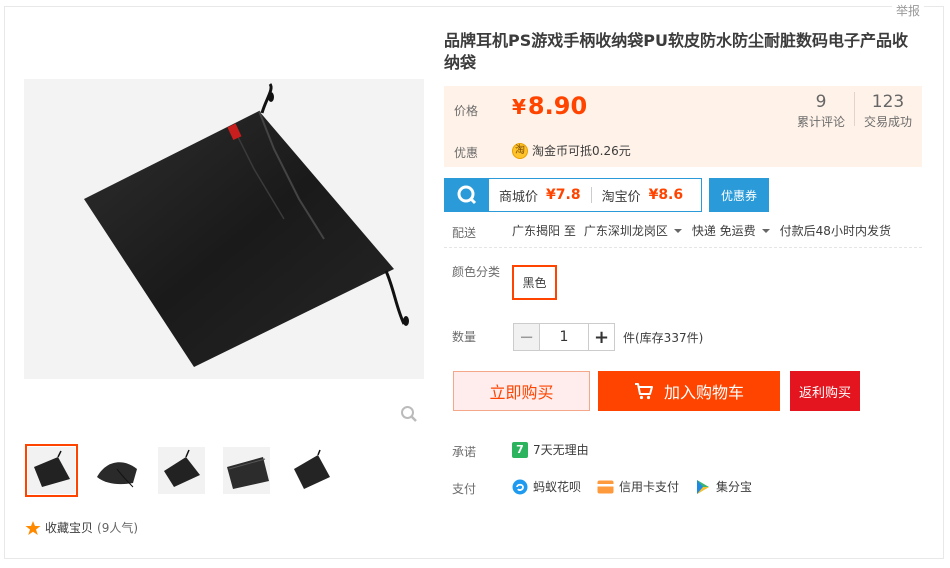  I want to click on shipping-option-select: 快递 免运费, so click(724, 230).